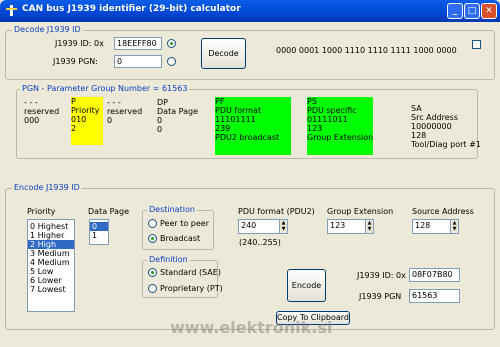 This screenshot has height=347, width=500. What do you see at coordinates (138, 61) in the screenshot?
I see `decode-pgn-input: 0` at bounding box center [138, 61].